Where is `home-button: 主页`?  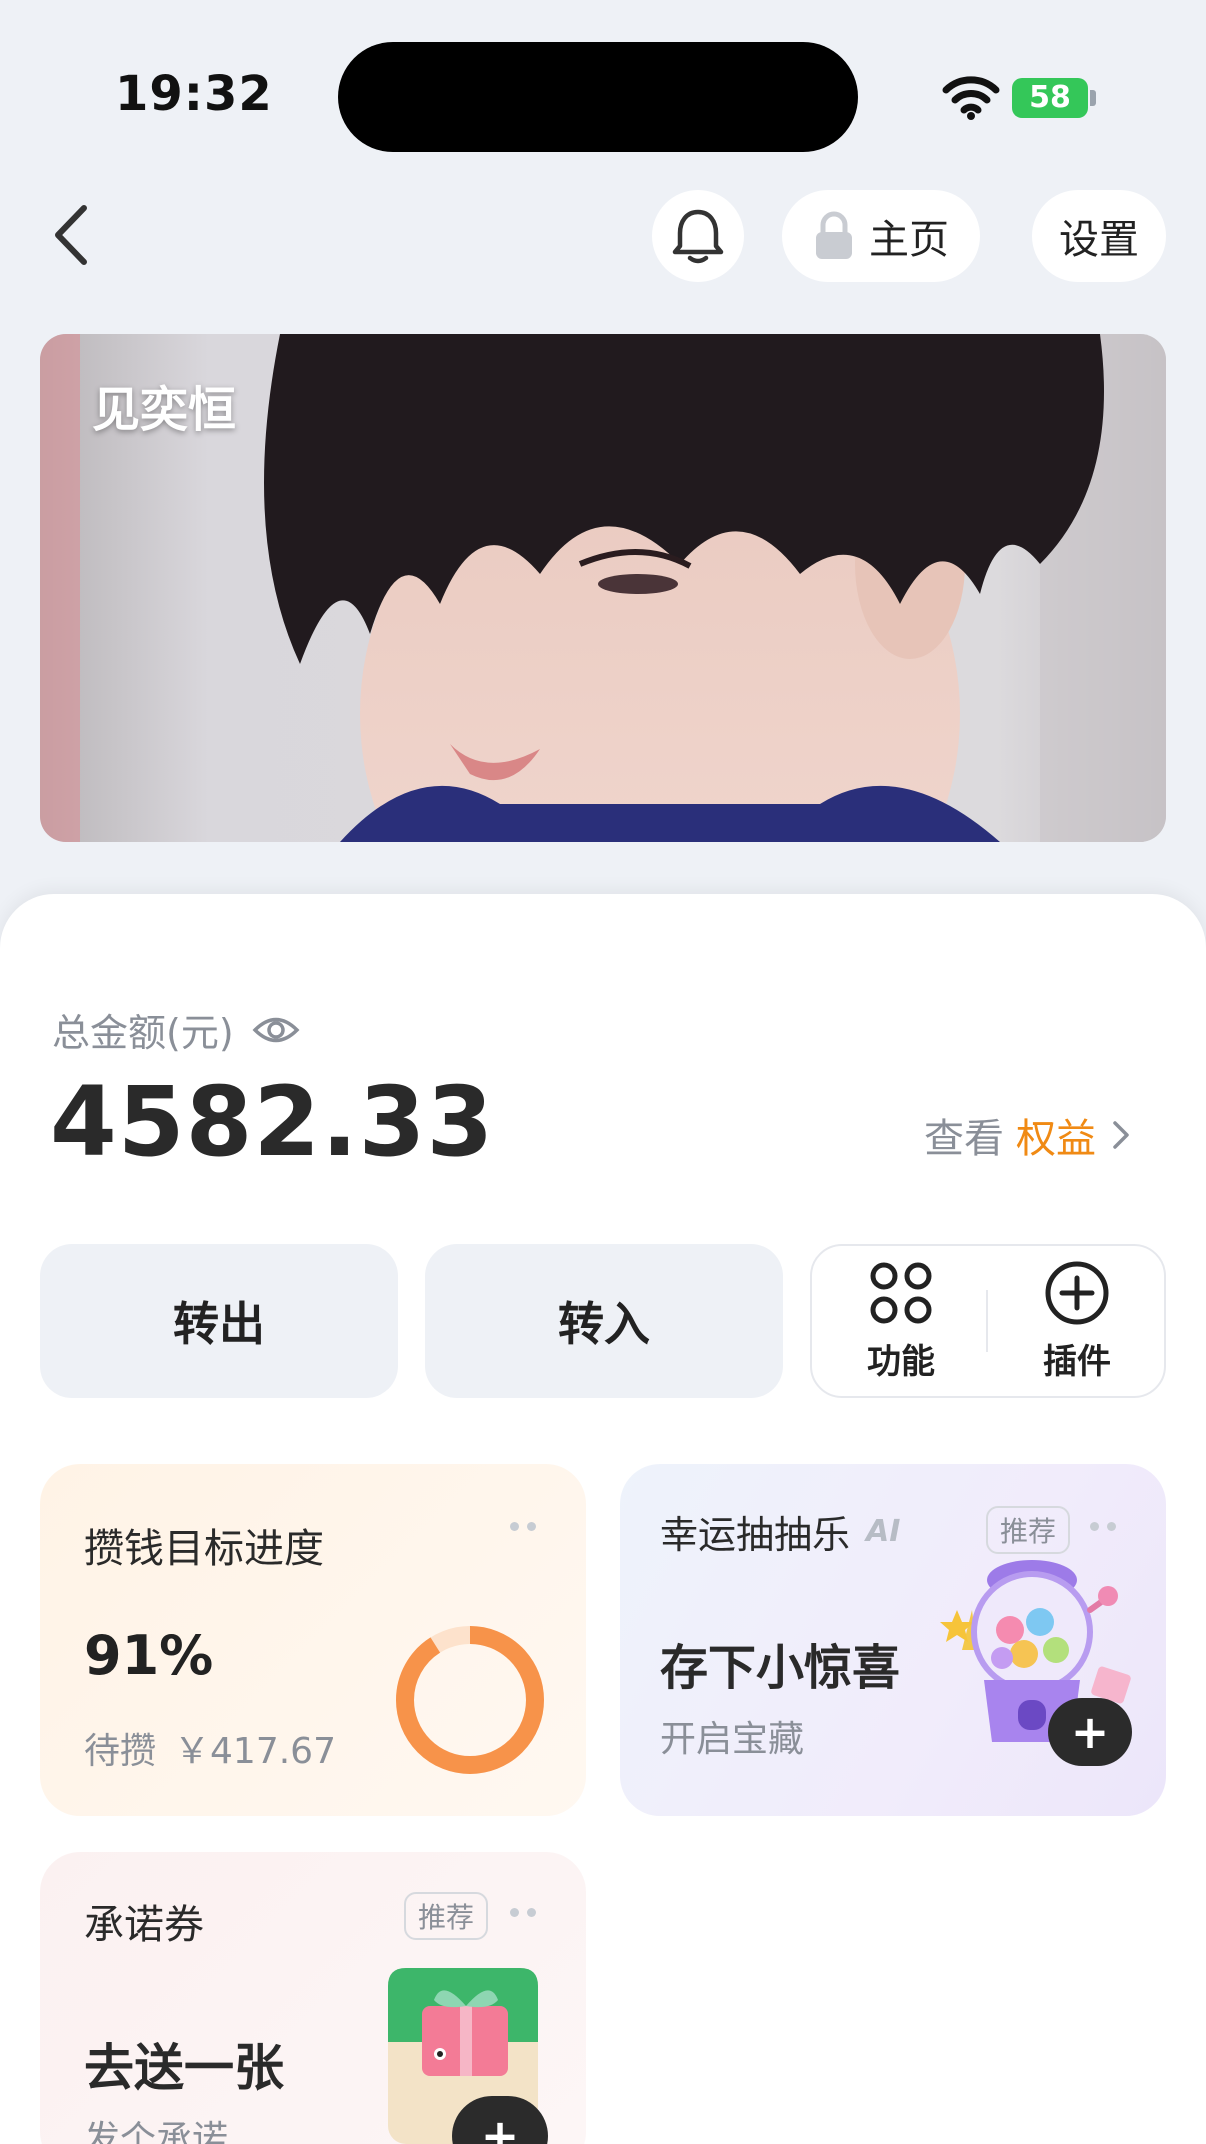 home-button: 主页 is located at coordinates (881, 236).